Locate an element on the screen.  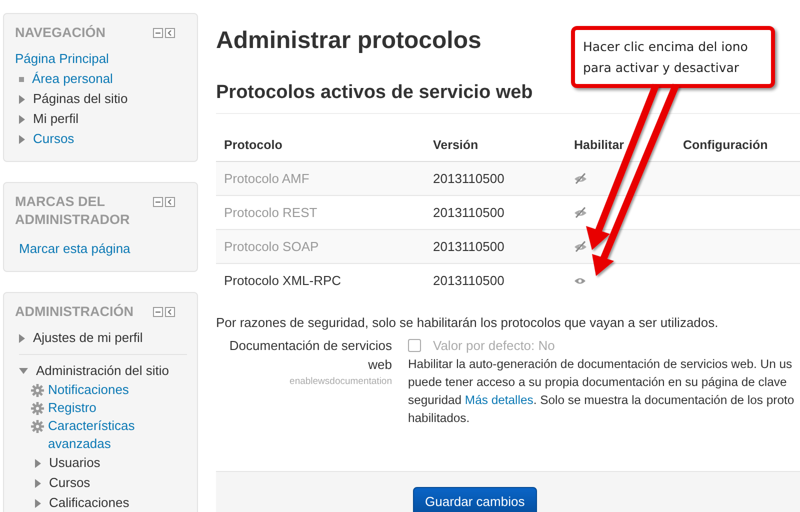
bullet-icon is located at coordinates (21, 79).